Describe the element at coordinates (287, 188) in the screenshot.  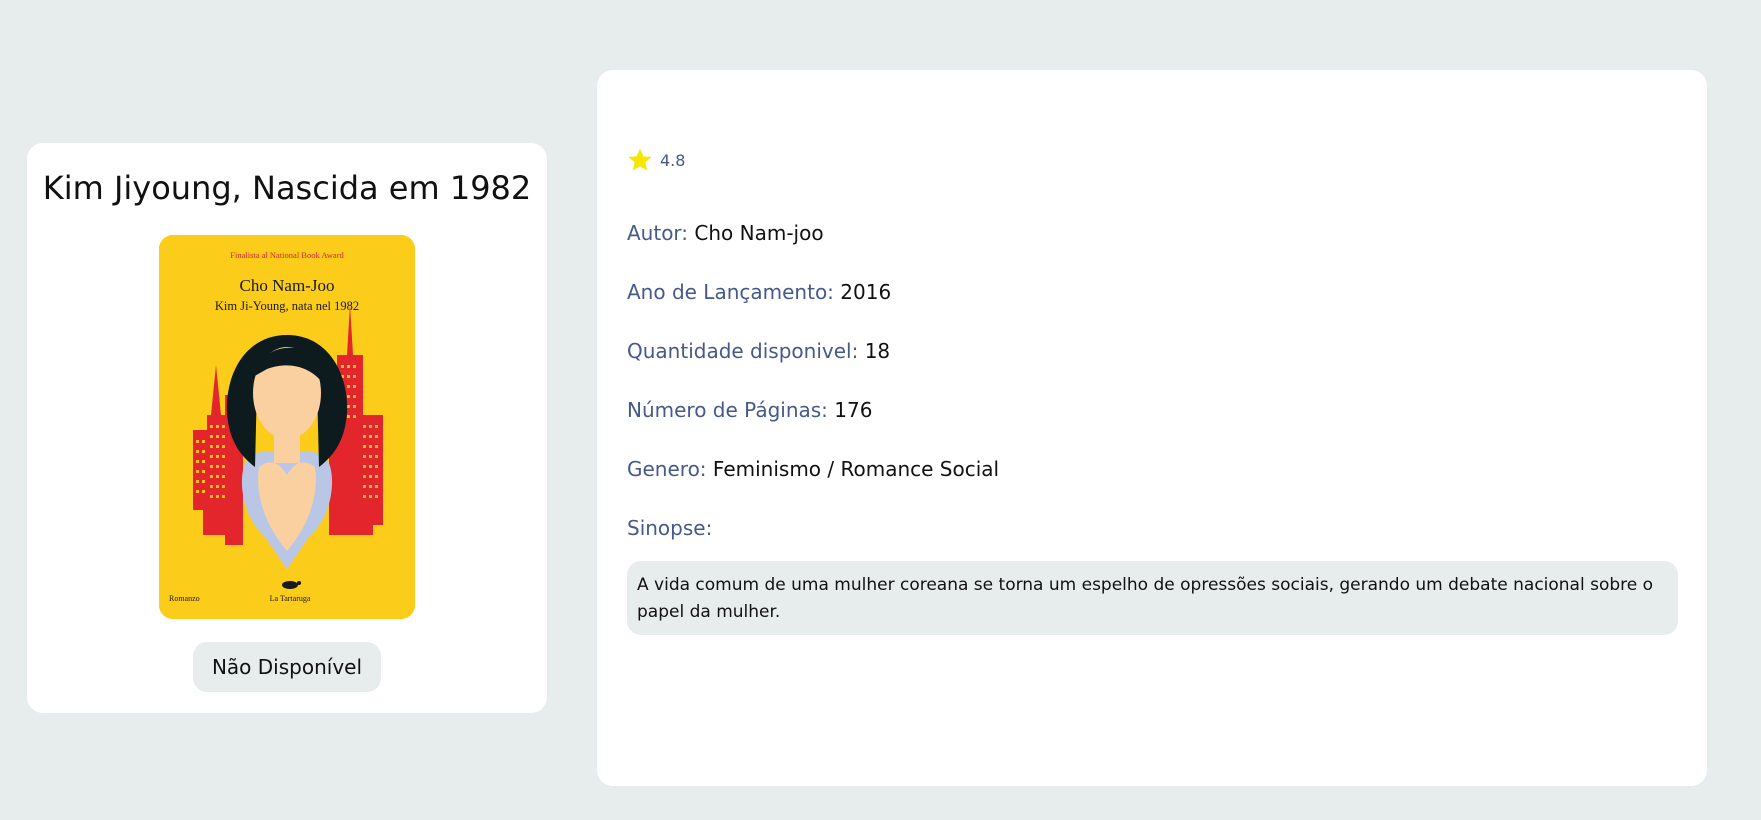
I see `book-title: Kim Jiyoung, Nascida em 1982` at that location.